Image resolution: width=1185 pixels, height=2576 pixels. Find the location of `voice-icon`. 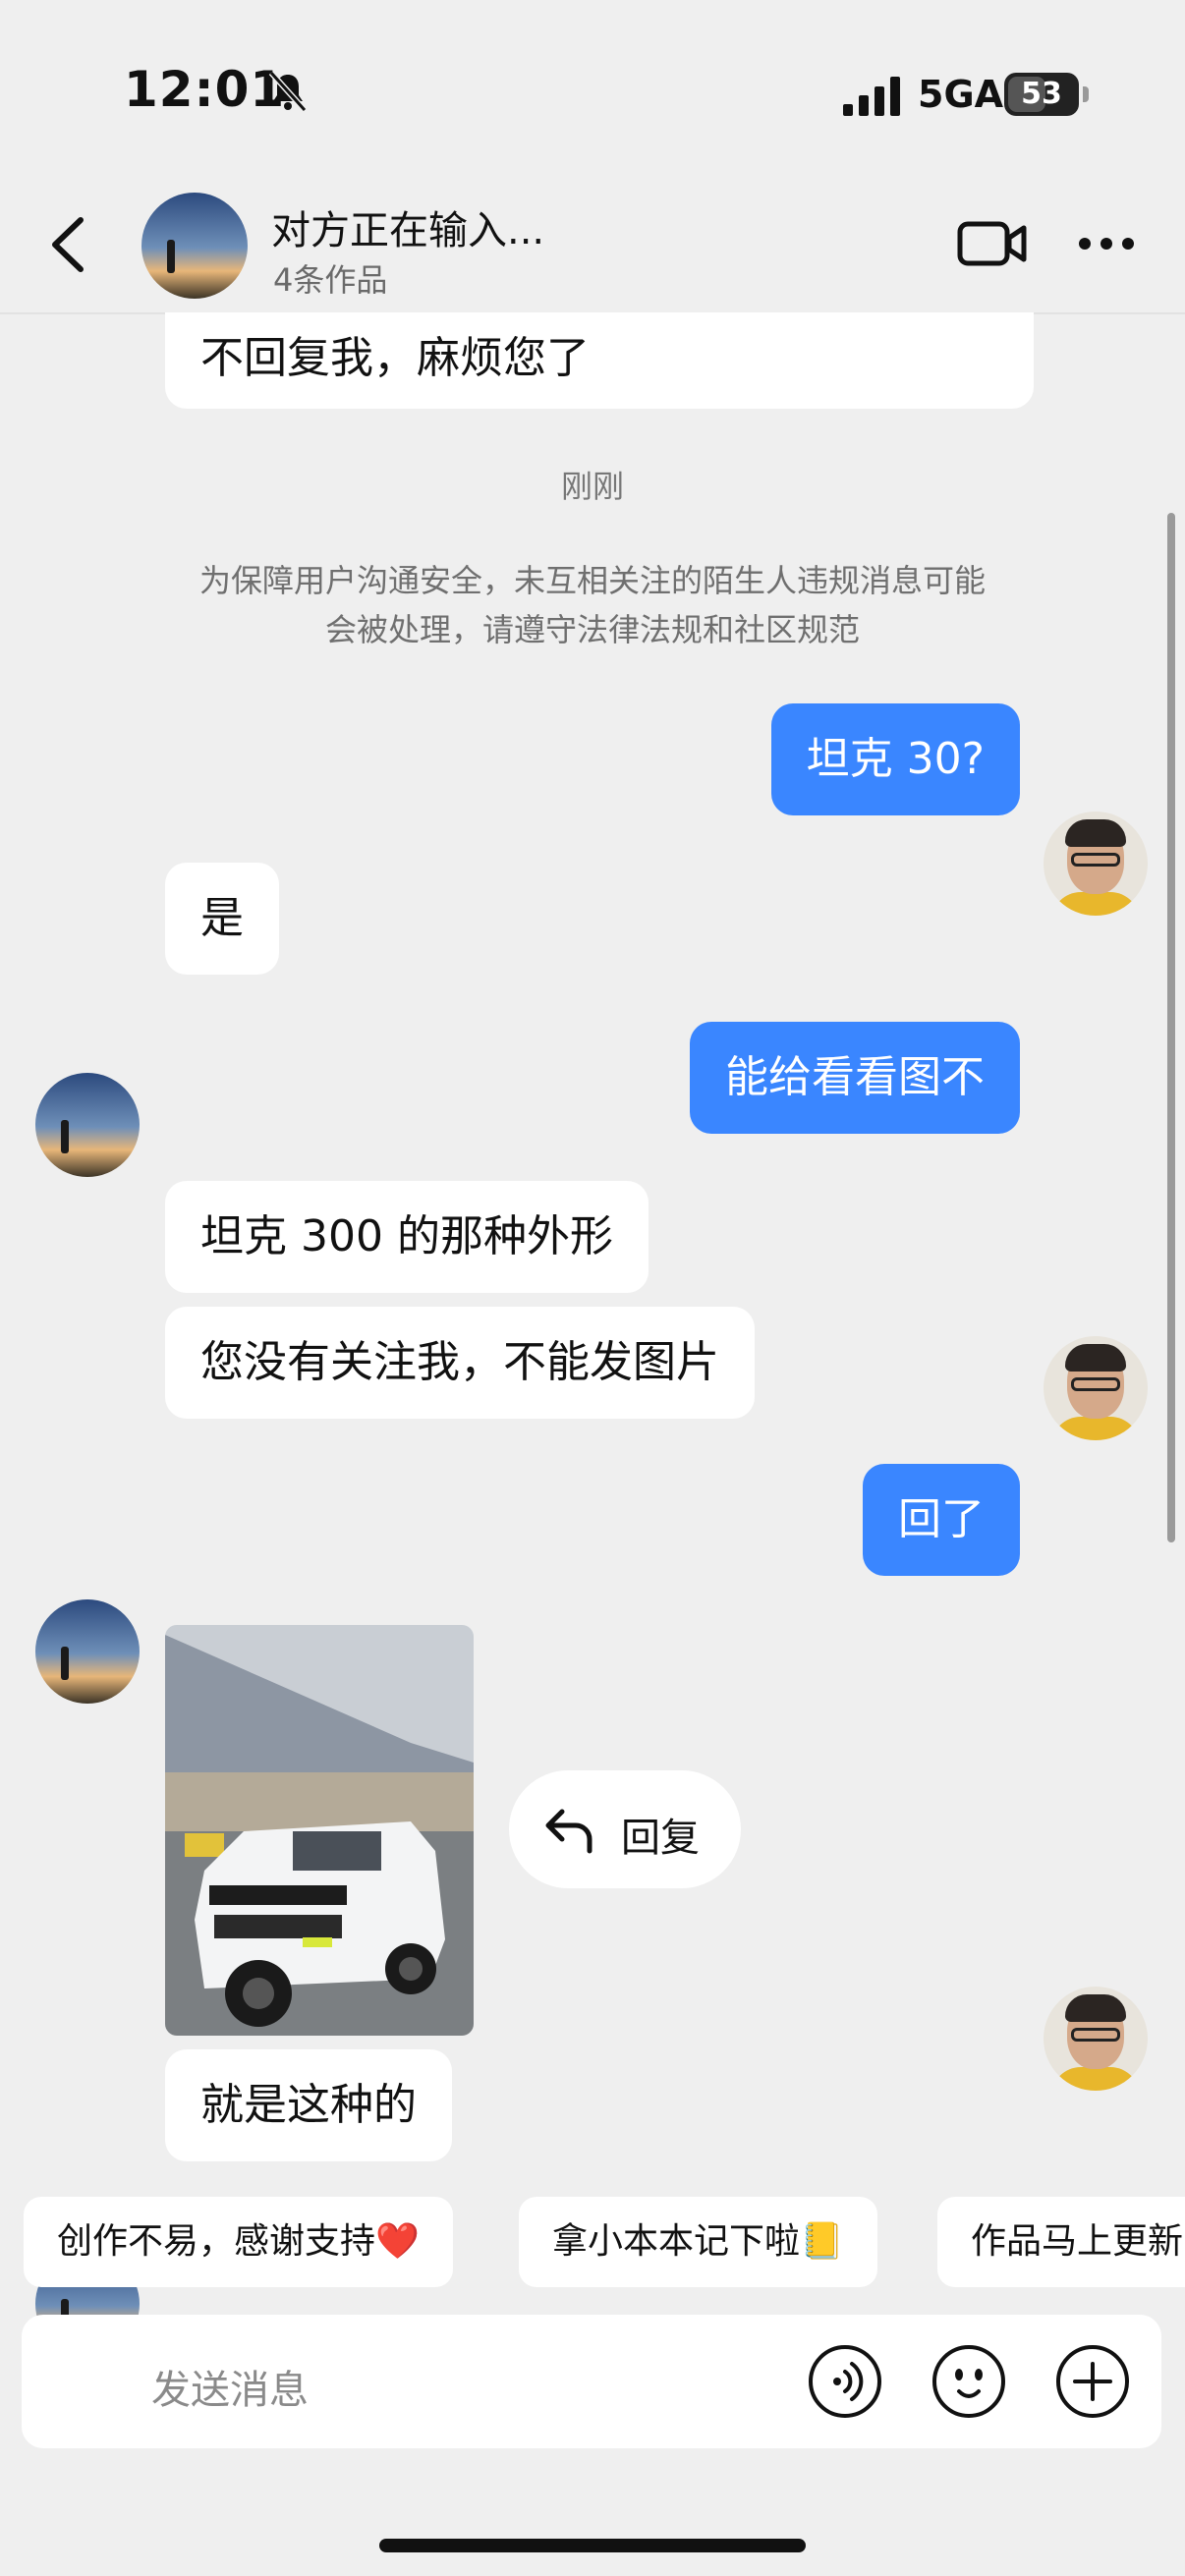

voice-icon is located at coordinates (845, 2381).